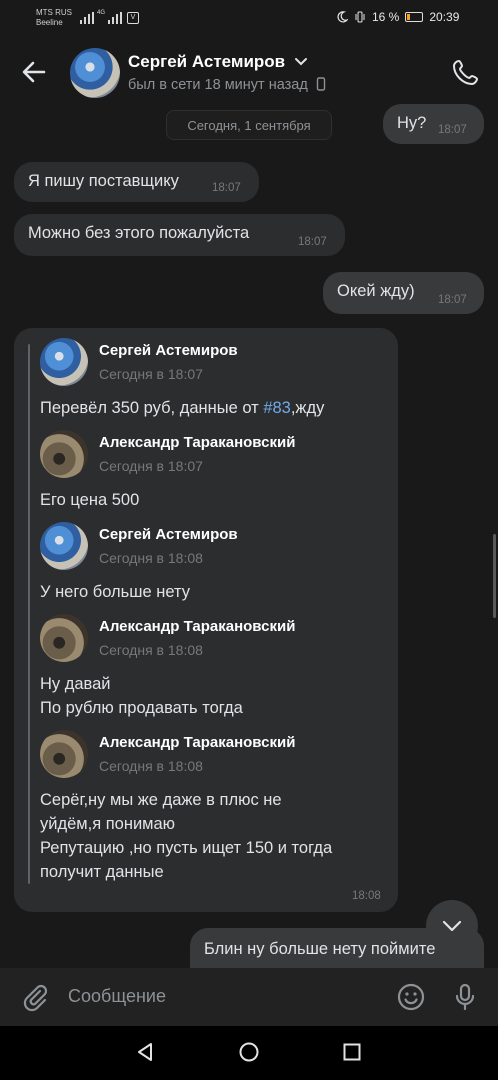 This screenshot has height=1080, width=498. What do you see at coordinates (218, 85) in the screenshot?
I see `last-seen-text: был в сети 18 минут назад` at bounding box center [218, 85].